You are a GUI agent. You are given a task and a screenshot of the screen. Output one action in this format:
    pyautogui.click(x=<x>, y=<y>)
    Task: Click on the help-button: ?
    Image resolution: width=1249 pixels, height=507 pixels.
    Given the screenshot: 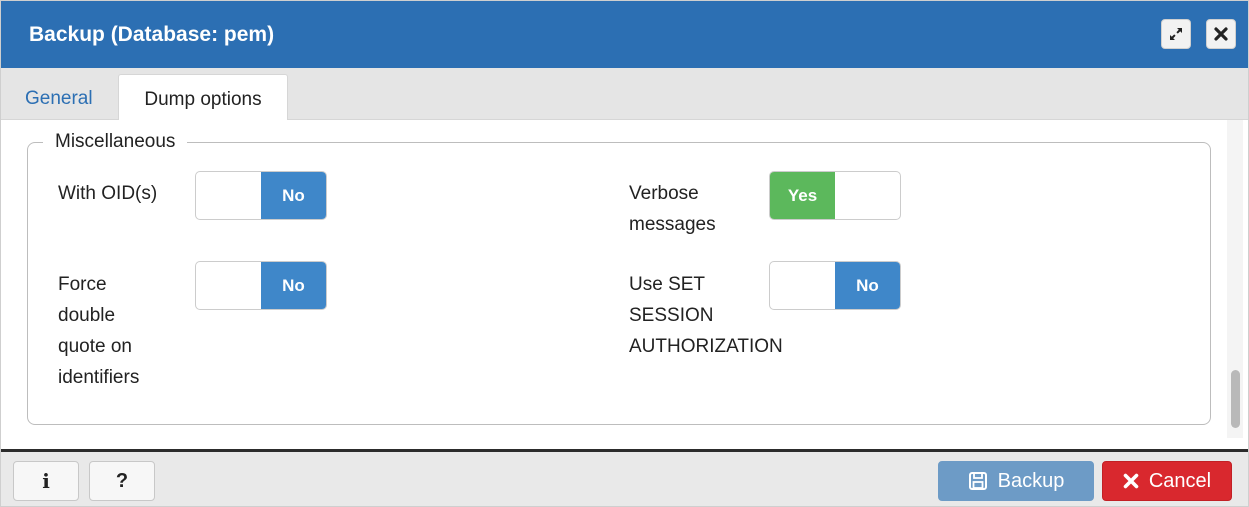 What is the action you would take?
    pyautogui.click(x=122, y=481)
    